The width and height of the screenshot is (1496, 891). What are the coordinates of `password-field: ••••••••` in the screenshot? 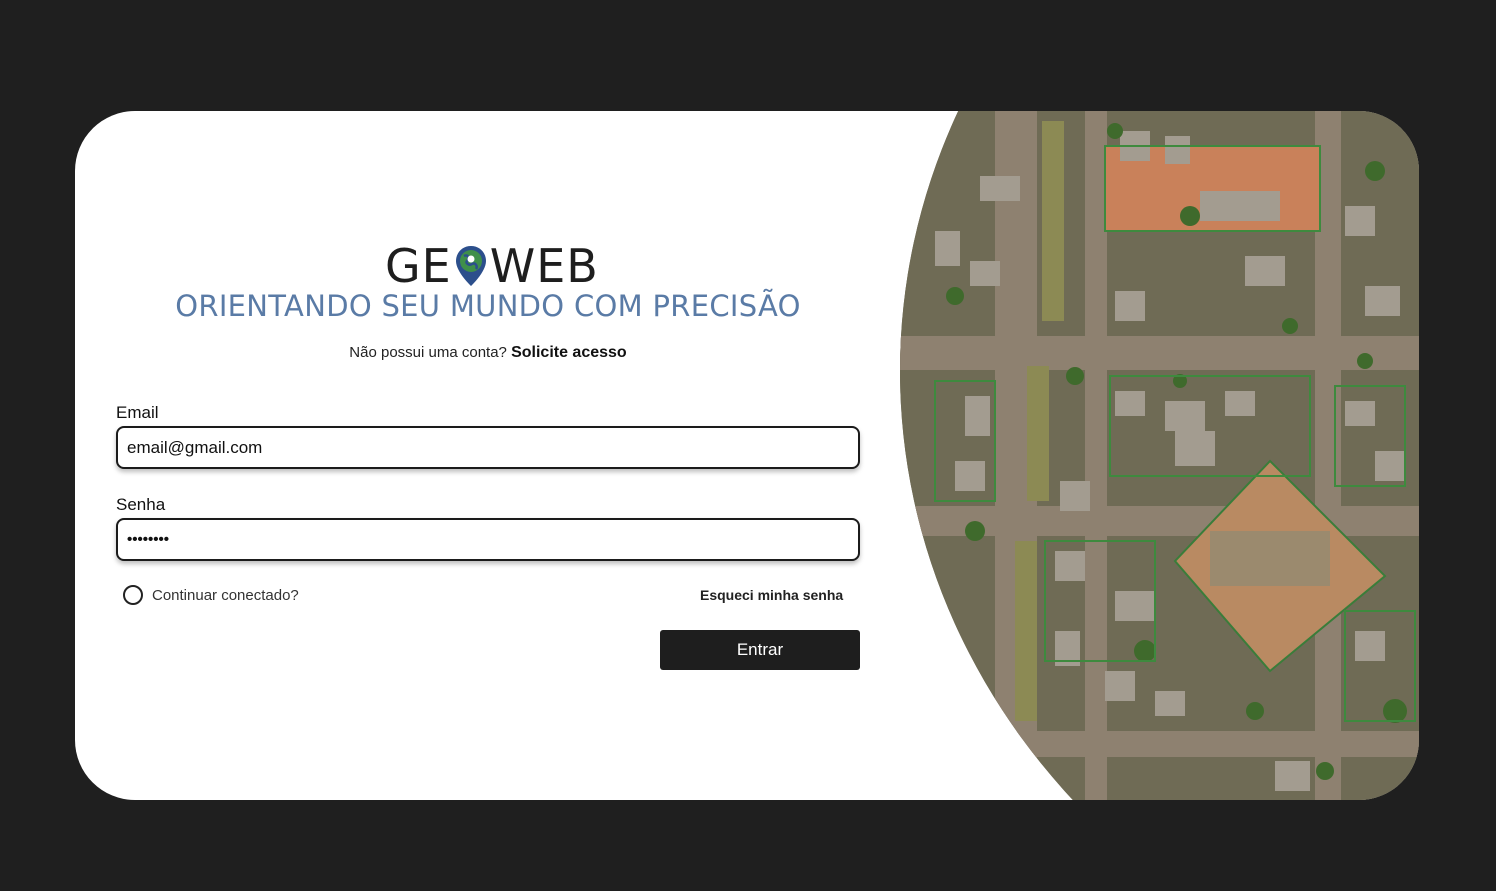 It's located at (488, 539).